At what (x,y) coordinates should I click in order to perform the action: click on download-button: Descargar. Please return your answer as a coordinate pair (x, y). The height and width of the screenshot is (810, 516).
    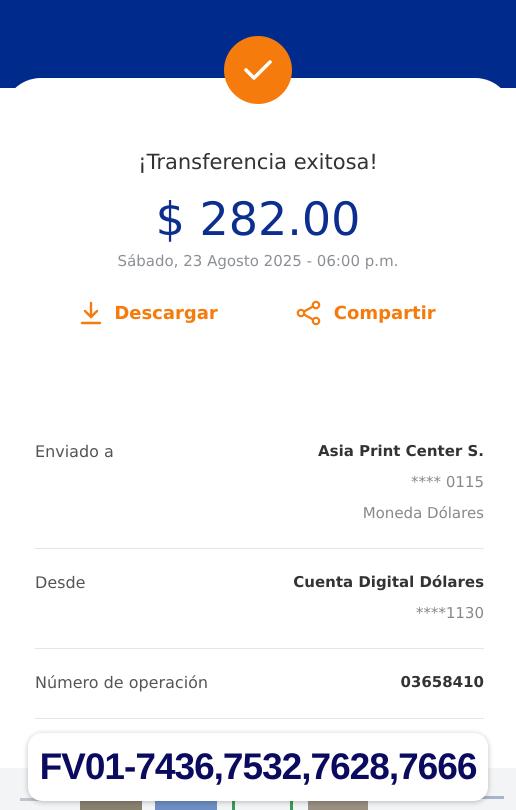
    Looking at the image, I should click on (149, 313).